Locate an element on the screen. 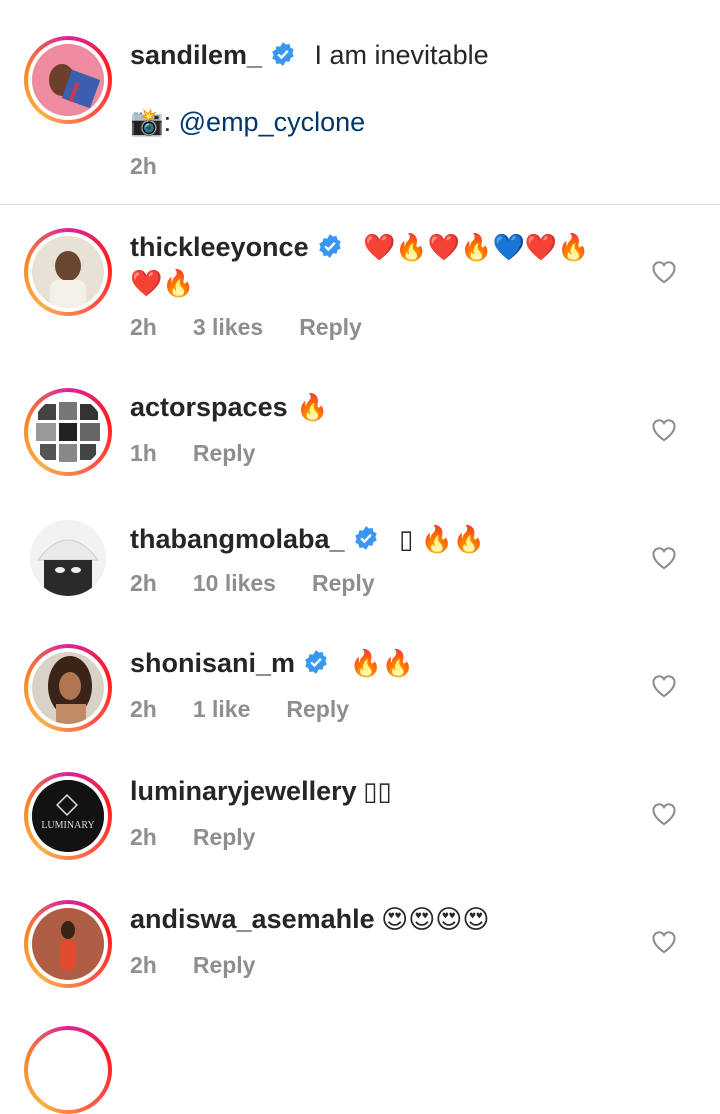 The width and height of the screenshot is (720, 1114). comment-meta: 2h 1 like Reply is located at coordinates (257, 709).